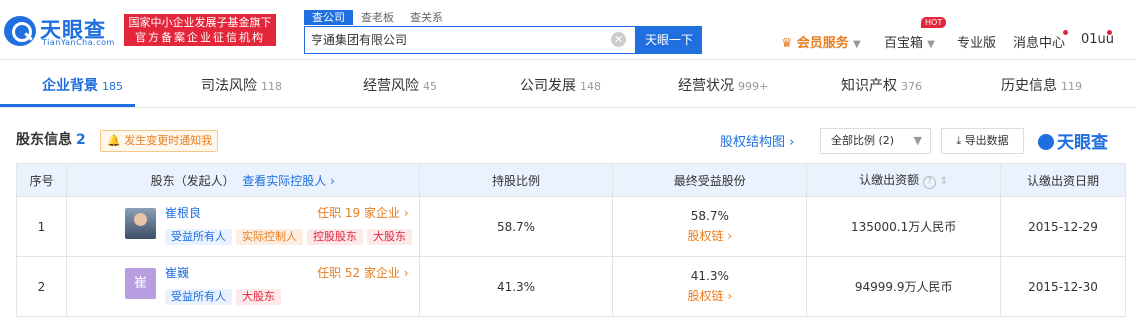 The height and width of the screenshot is (331, 1136). I want to click on holder-cell: 崔根良 任职 19 家企业 › 受益所有人 实际控制人 控股股东 大股东, so click(242, 226).